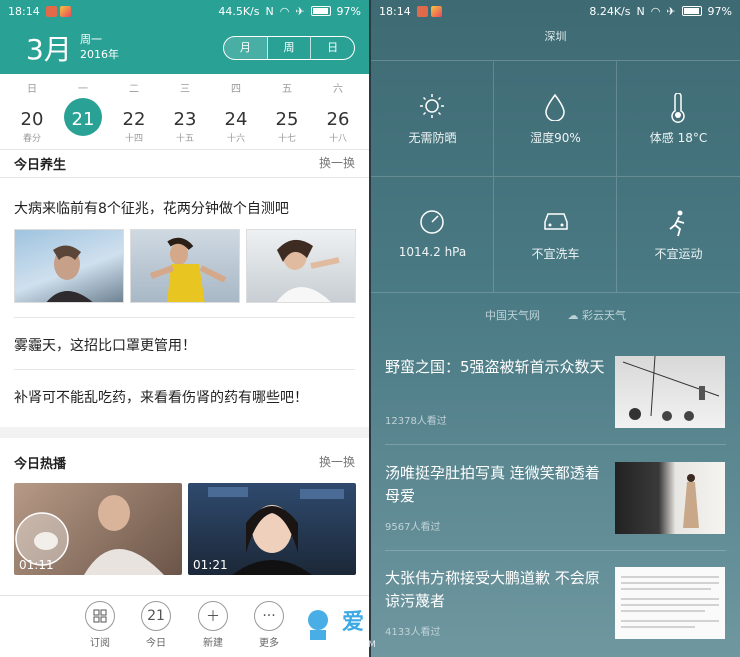 This screenshot has width=740, height=657. What do you see at coordinates (287, 89) in the screenshot?
I see `weekday-header: 五` at bounding box center [287, 89].